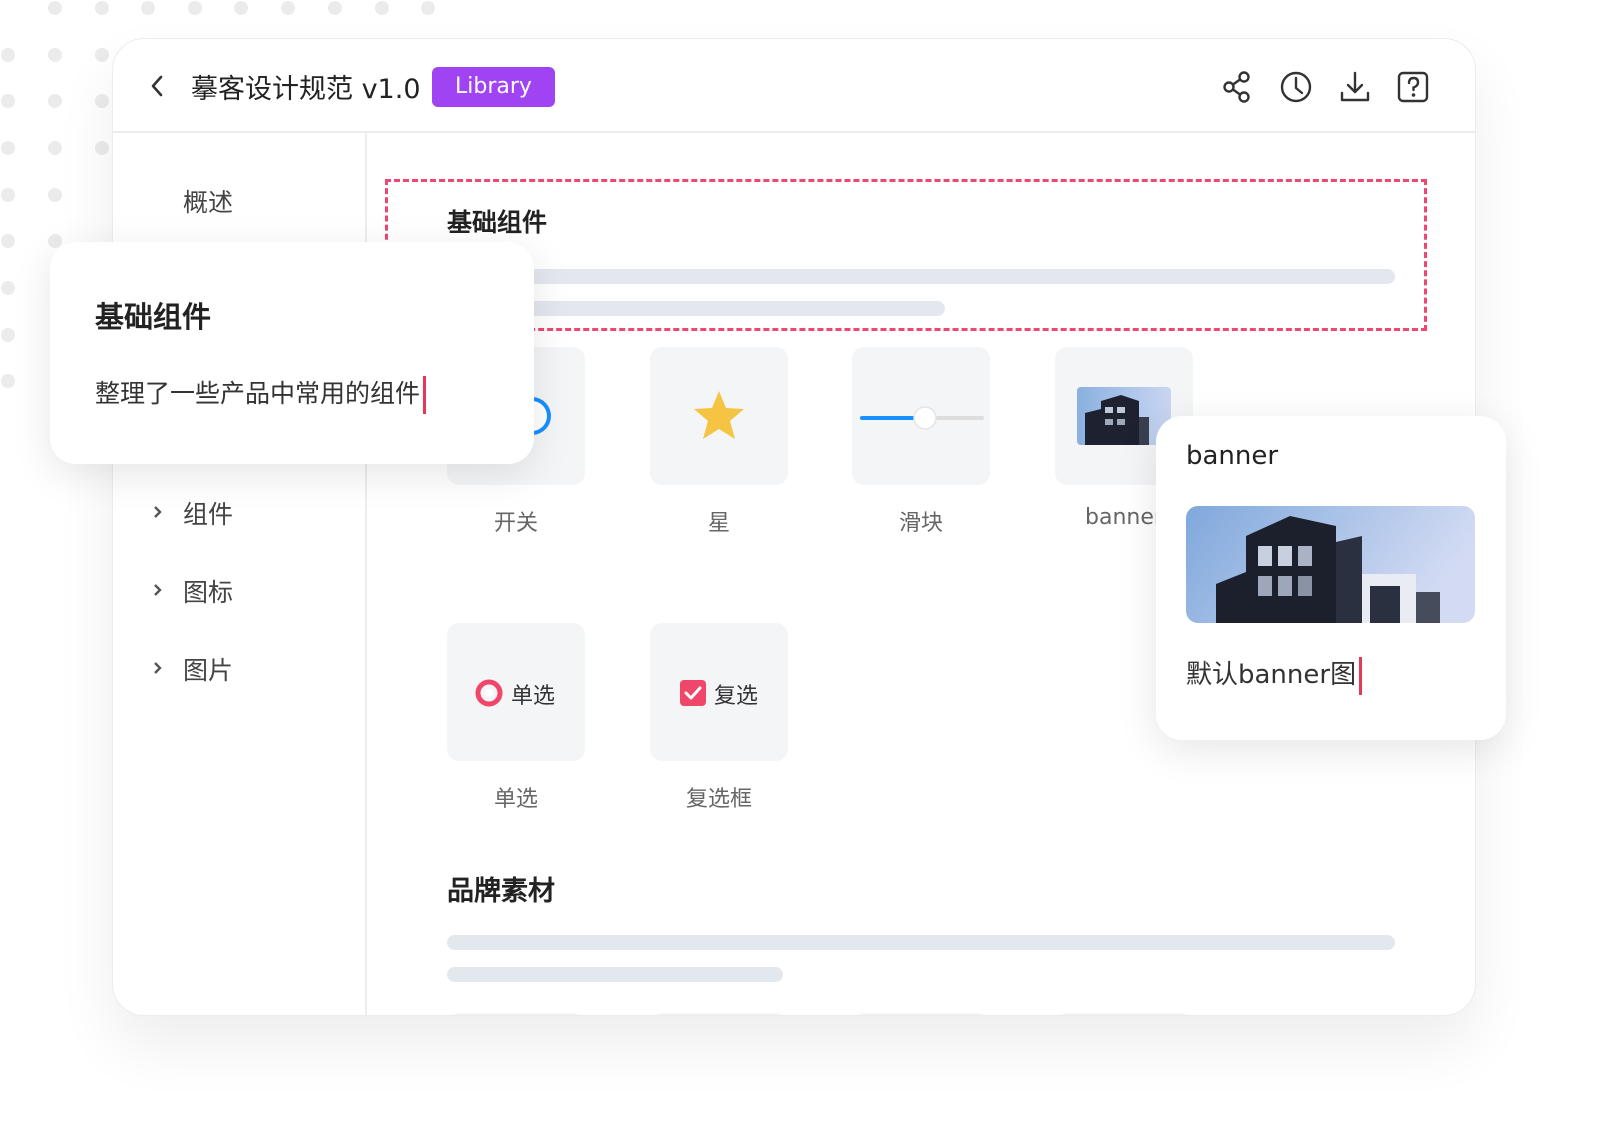  Describe the element at coordinates (208, 202) in the screenshot. I see `sidebar-item-label: 概述` at that location.